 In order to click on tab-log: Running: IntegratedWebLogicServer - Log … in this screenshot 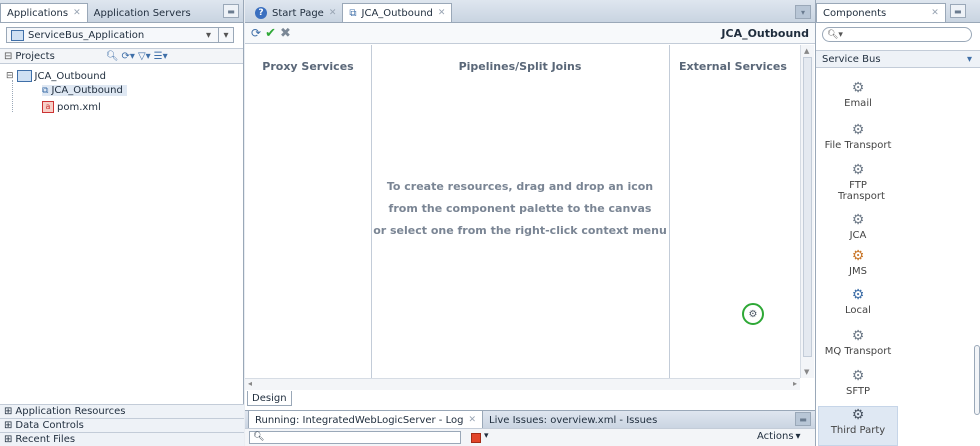, I will do `click(365, 419)`.